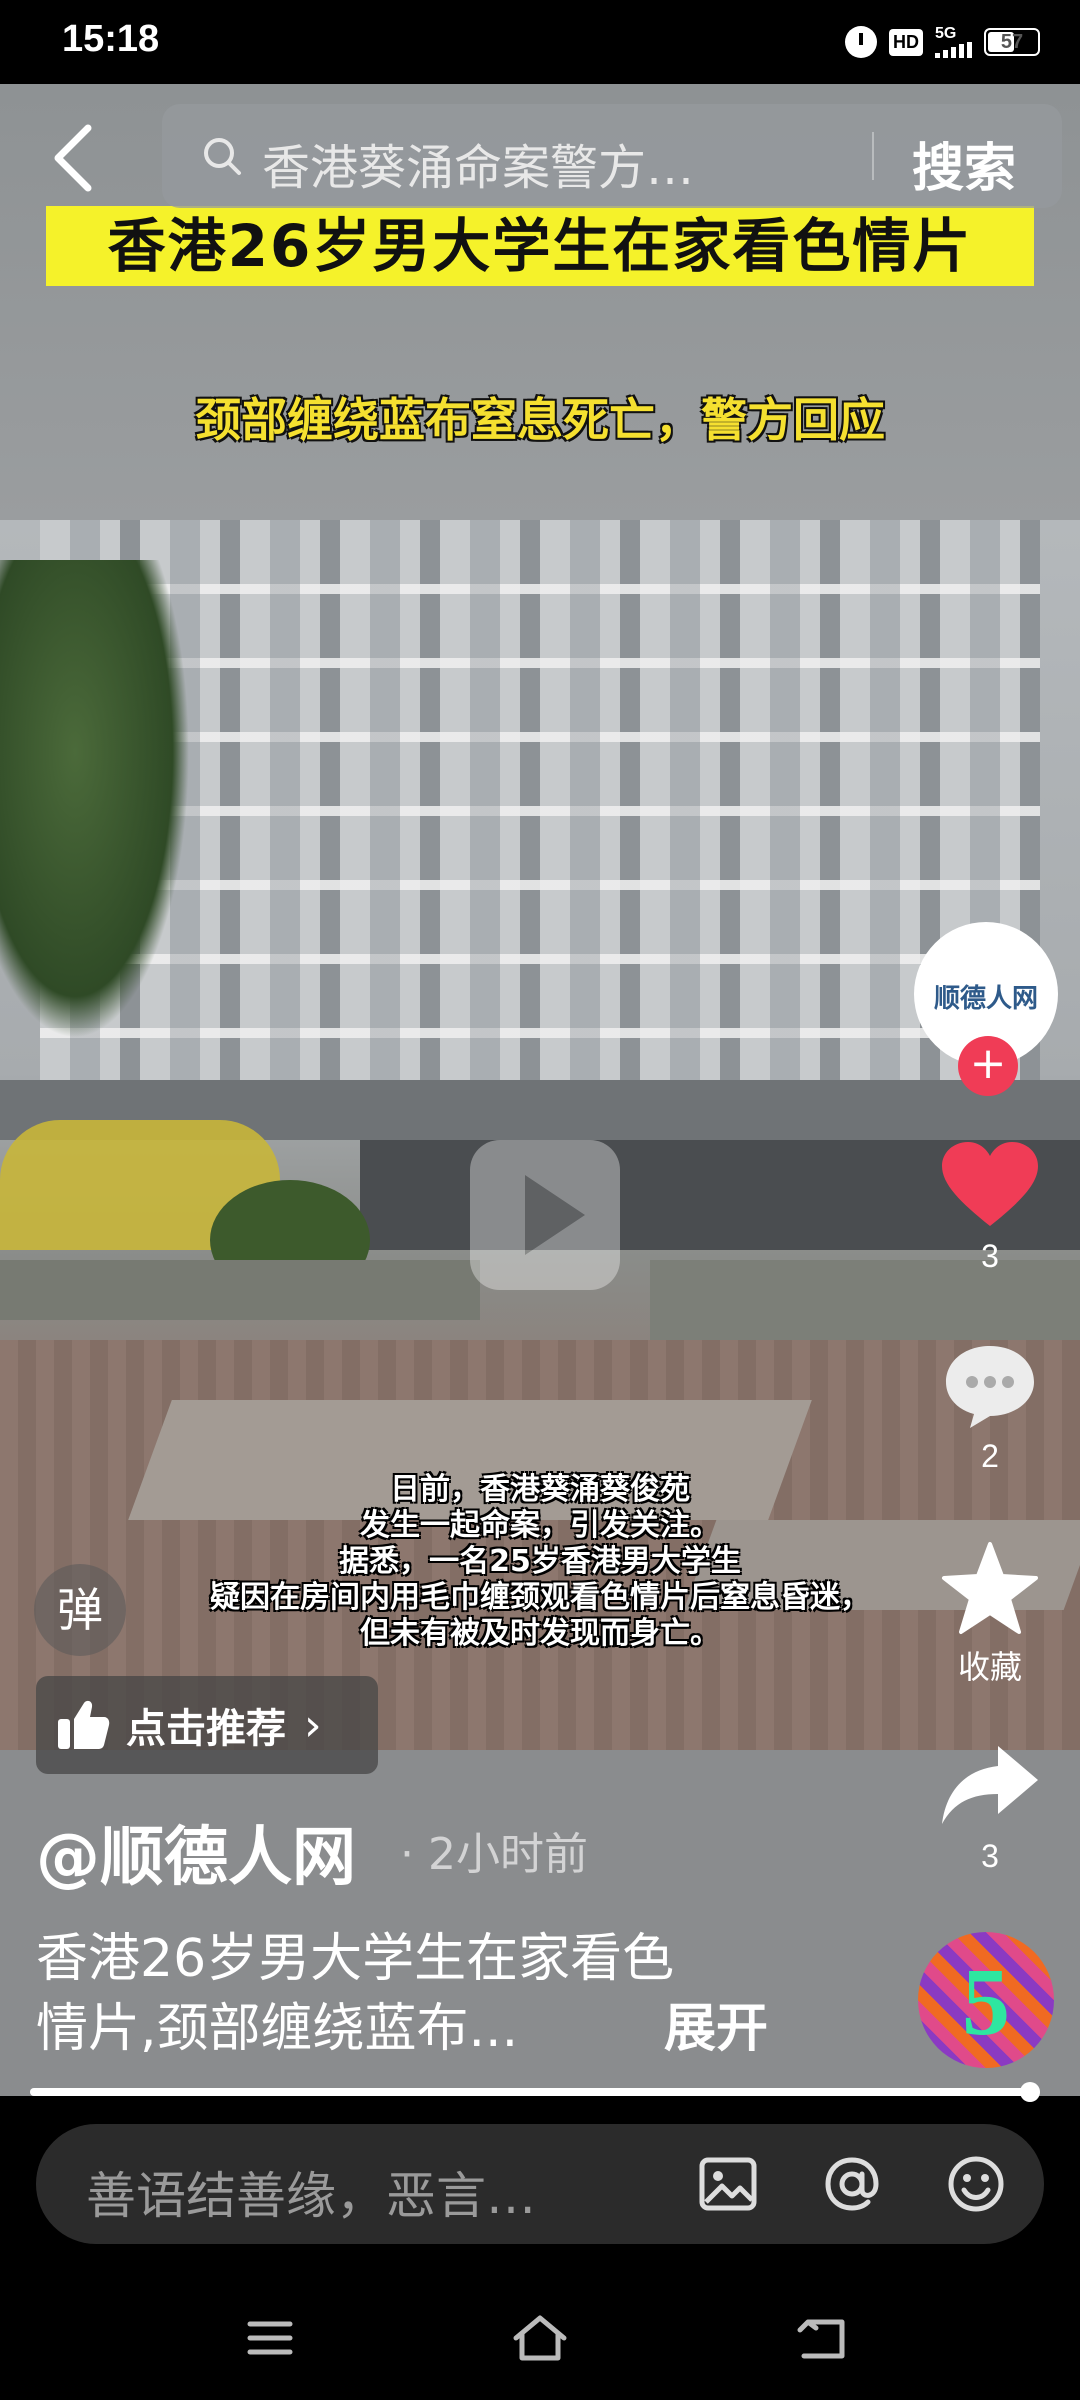  I want to click on share-count: 3, so click(990, 1856).